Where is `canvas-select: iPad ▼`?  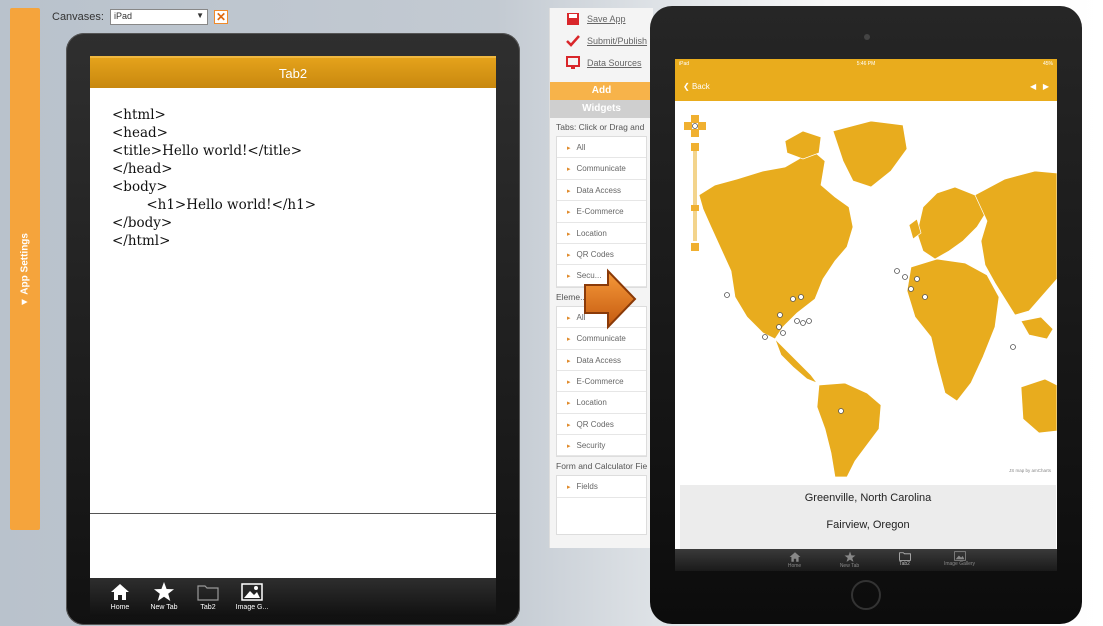
canvas-select: iPad ▼ is located at coordinates (158, 17).